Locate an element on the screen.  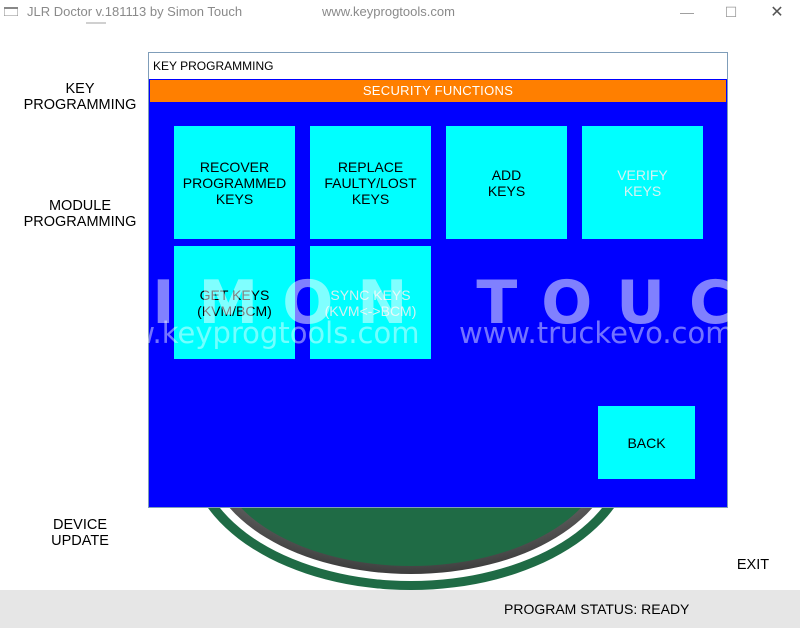
back-button: BACK is located at coordinates (646, 442).